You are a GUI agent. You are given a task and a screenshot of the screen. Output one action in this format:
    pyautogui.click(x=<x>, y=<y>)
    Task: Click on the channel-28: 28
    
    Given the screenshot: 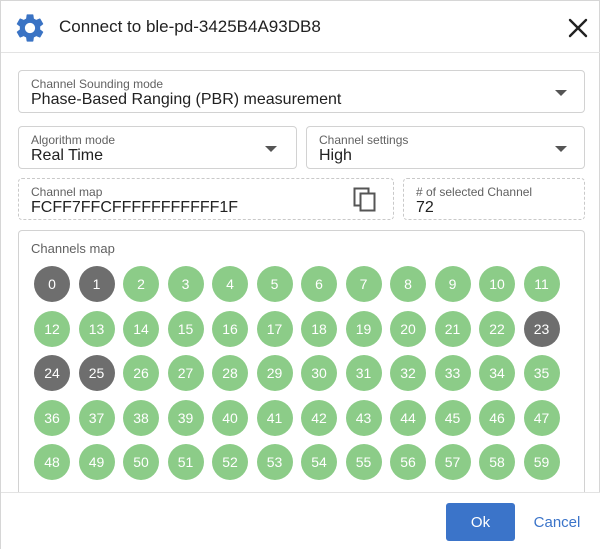 What is the action you would take?
    pyautogui.click(x=230, y=373)
    